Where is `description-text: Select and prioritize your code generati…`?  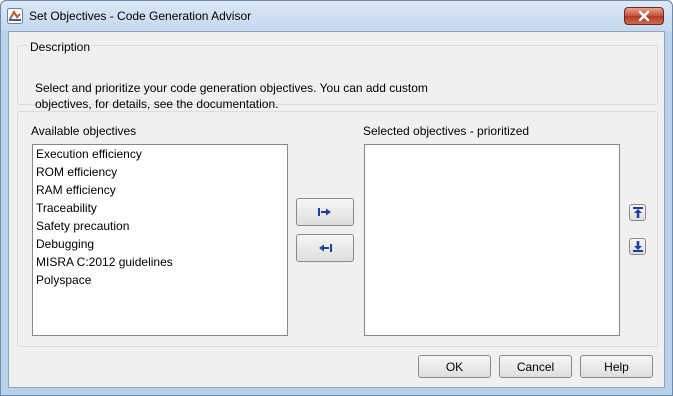 description-text: Select and prioritize your code generati… is located at coordinates (265, 96).